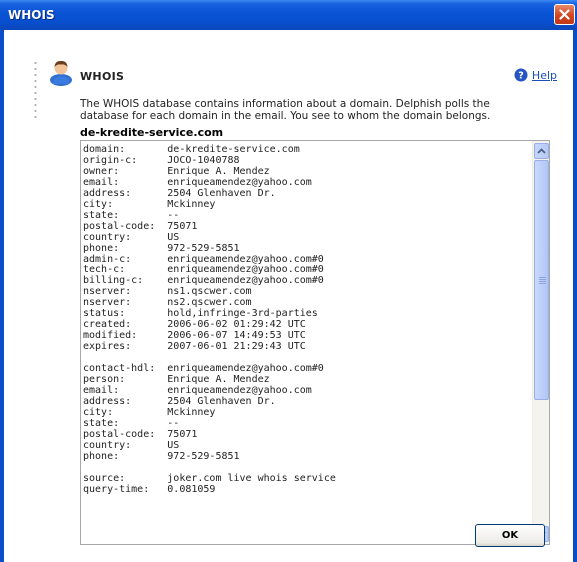  I want to click on question-icon: ?, so click(521, 75).